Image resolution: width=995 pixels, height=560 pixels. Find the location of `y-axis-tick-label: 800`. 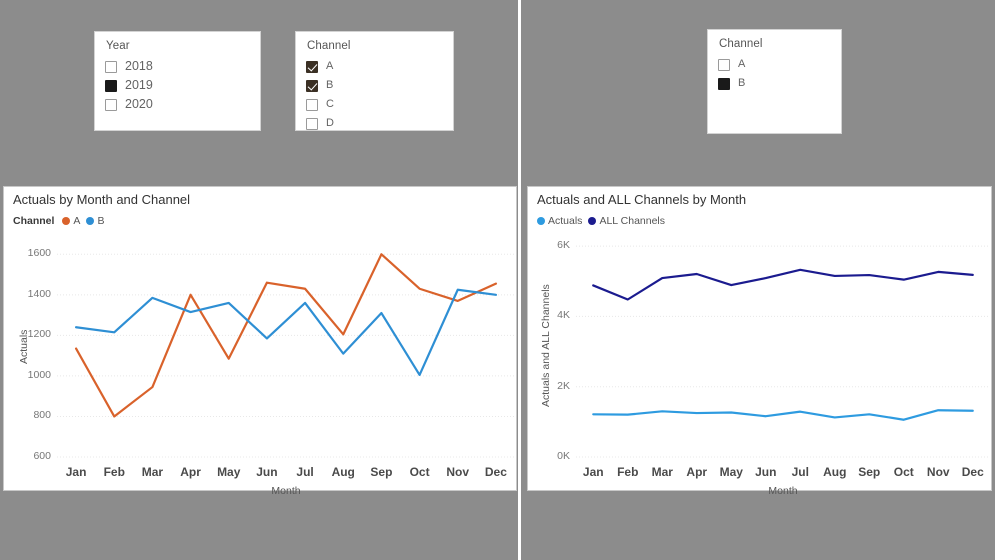

y-axis-tick-label: 800 is located at coordinates (42, 415).